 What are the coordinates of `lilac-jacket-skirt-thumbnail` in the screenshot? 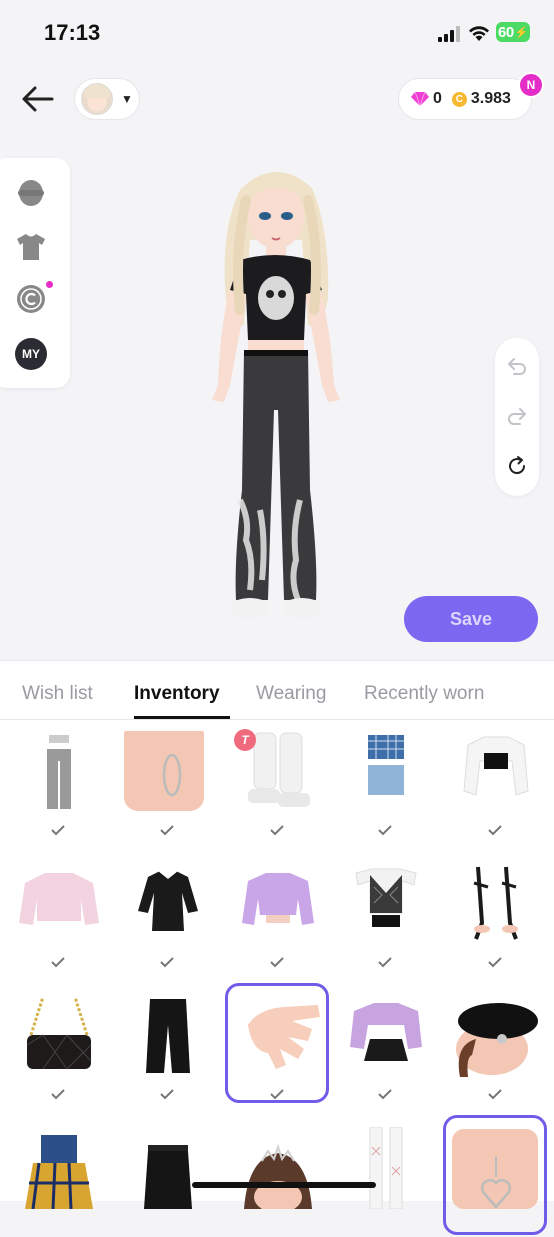 It's located at (386, 1032).